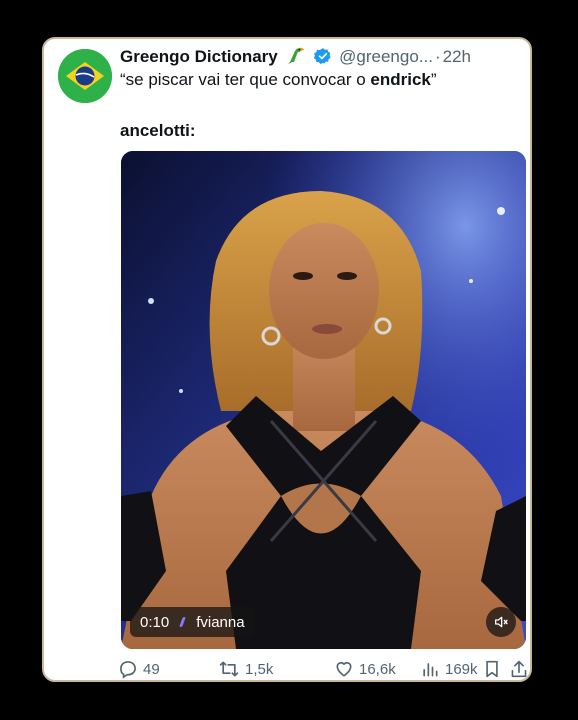 The width and height of the screenshot is (578, 720). What do you see at coordinates (151, 669) in the screenshot?
I see `reply-count: 49` at bounding box center [151, 669].